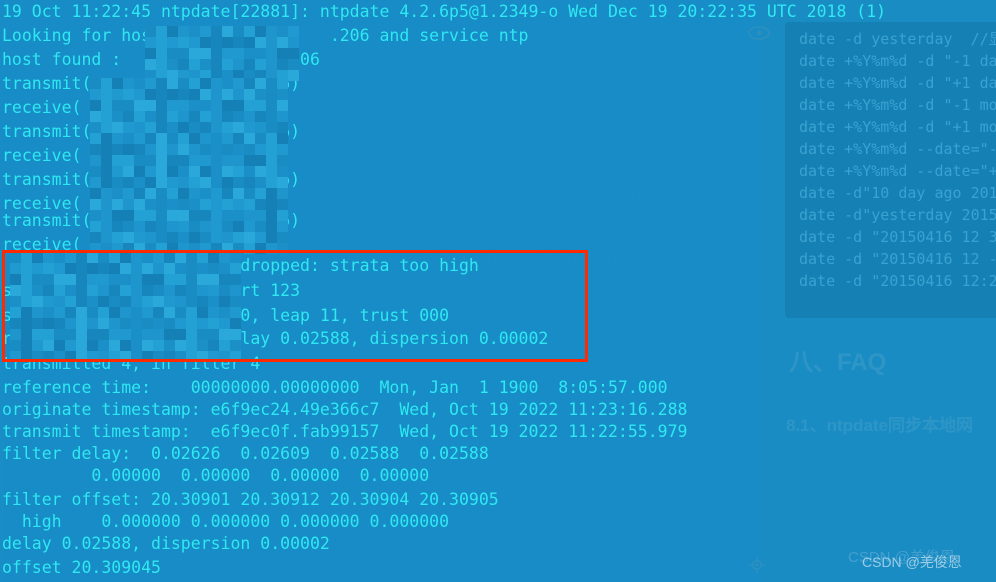  What do you see at coordinates (897, 193) in the screenshot?
I see `background-code-line: date -d"10 day ago 2015-` at bounding box center [897, 193].